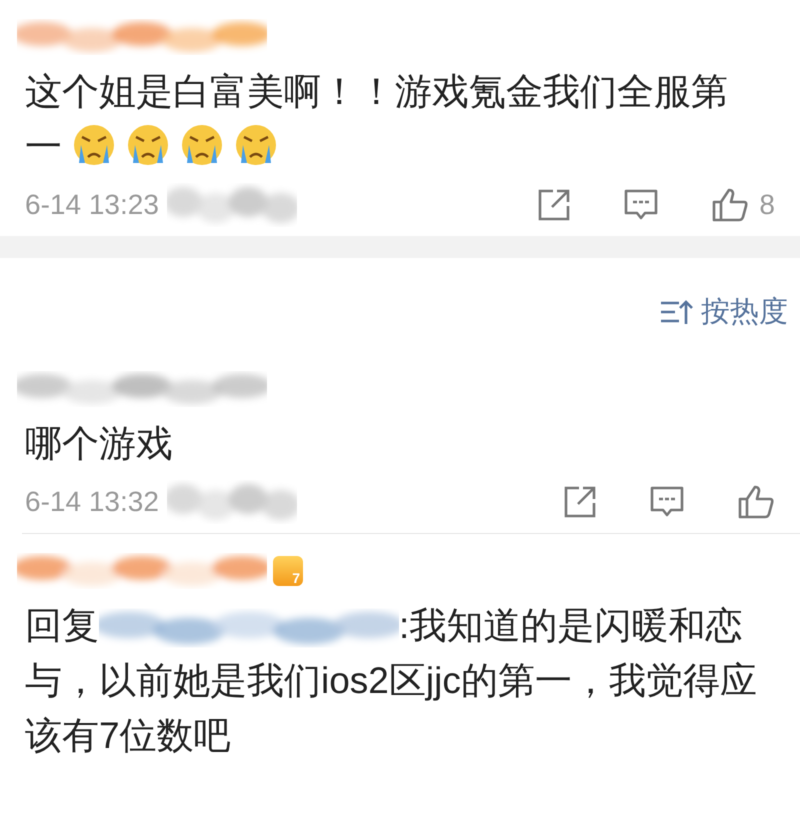  I want to click on comment-text: 哪个游戏, so click(99, 444).